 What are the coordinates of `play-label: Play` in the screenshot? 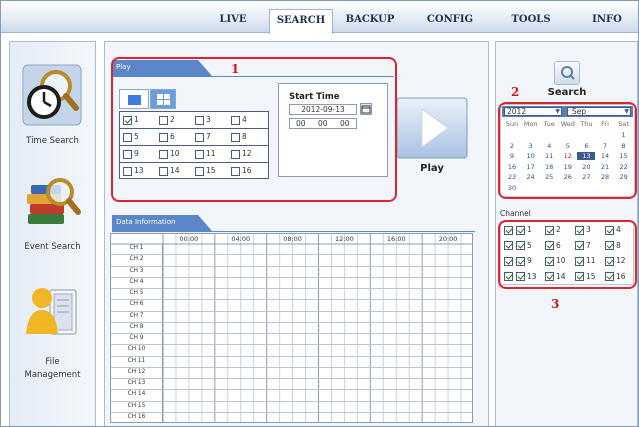 It's located at (432, 168).